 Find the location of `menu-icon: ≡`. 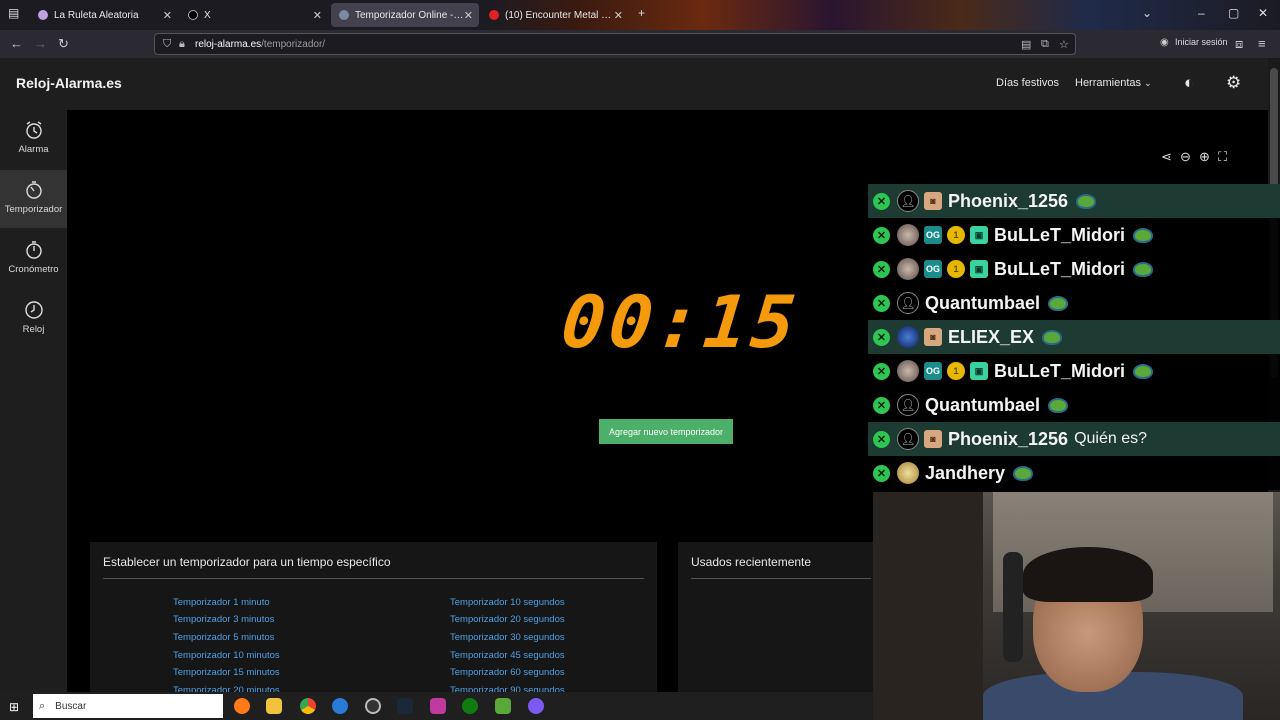

menu-icon: ≡ is located at coordinates (1262, 43).